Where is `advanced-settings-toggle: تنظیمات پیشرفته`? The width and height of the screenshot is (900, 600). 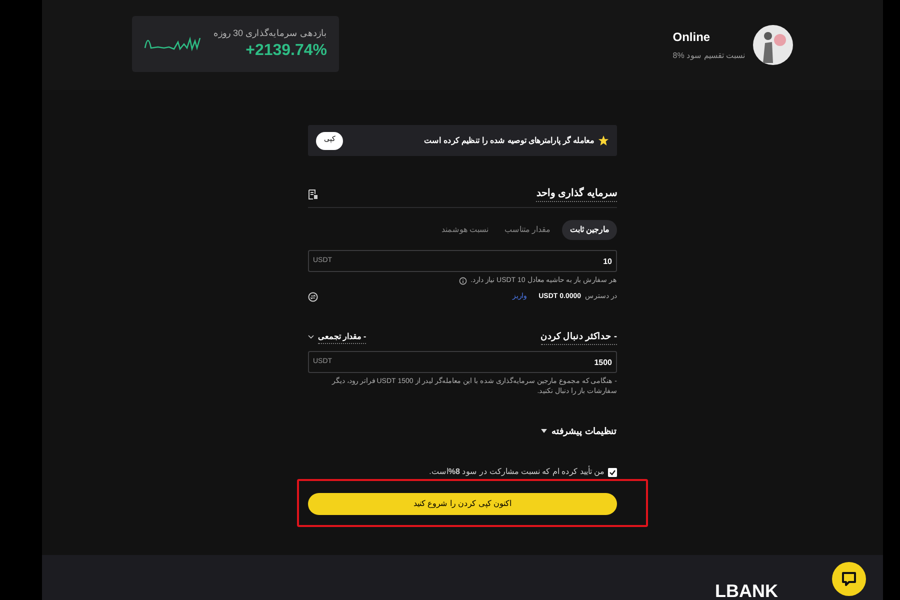
advanced-settings-toggle: تنظیمات پیشرفته is located at coordinates (579, 431).